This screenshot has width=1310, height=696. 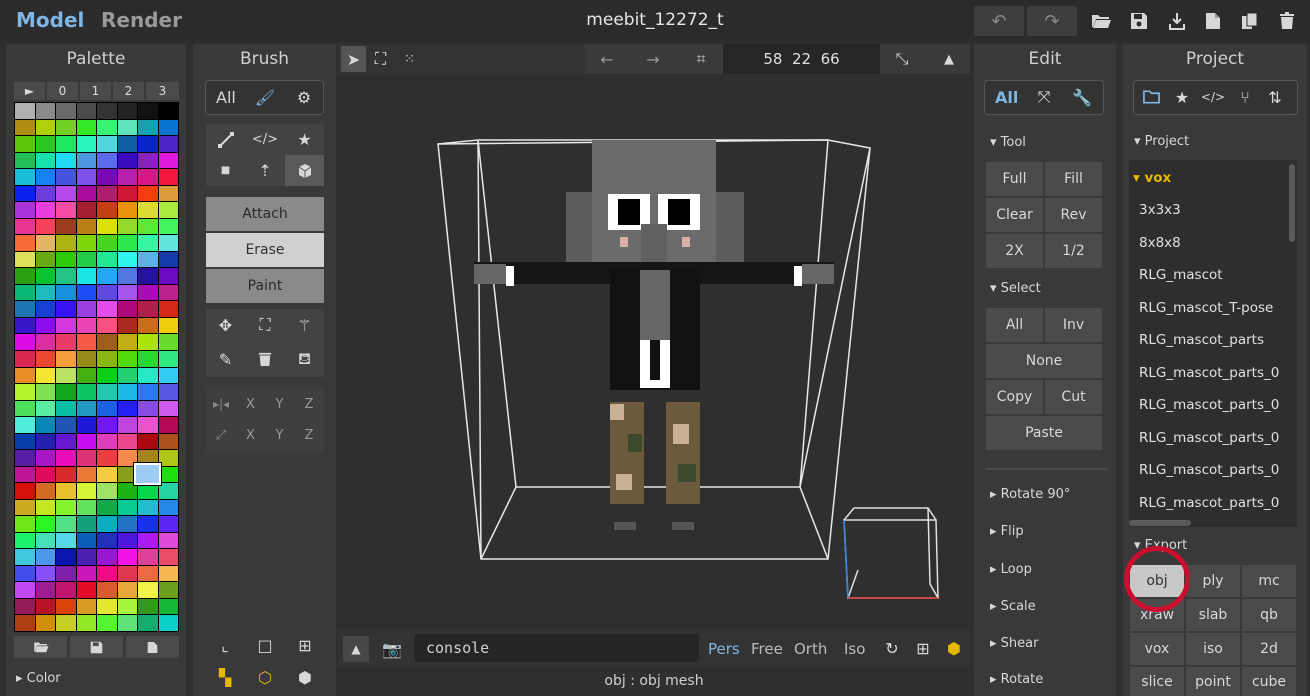 I want to click on mirror-z-button: Z, so click(x=309, y=404).